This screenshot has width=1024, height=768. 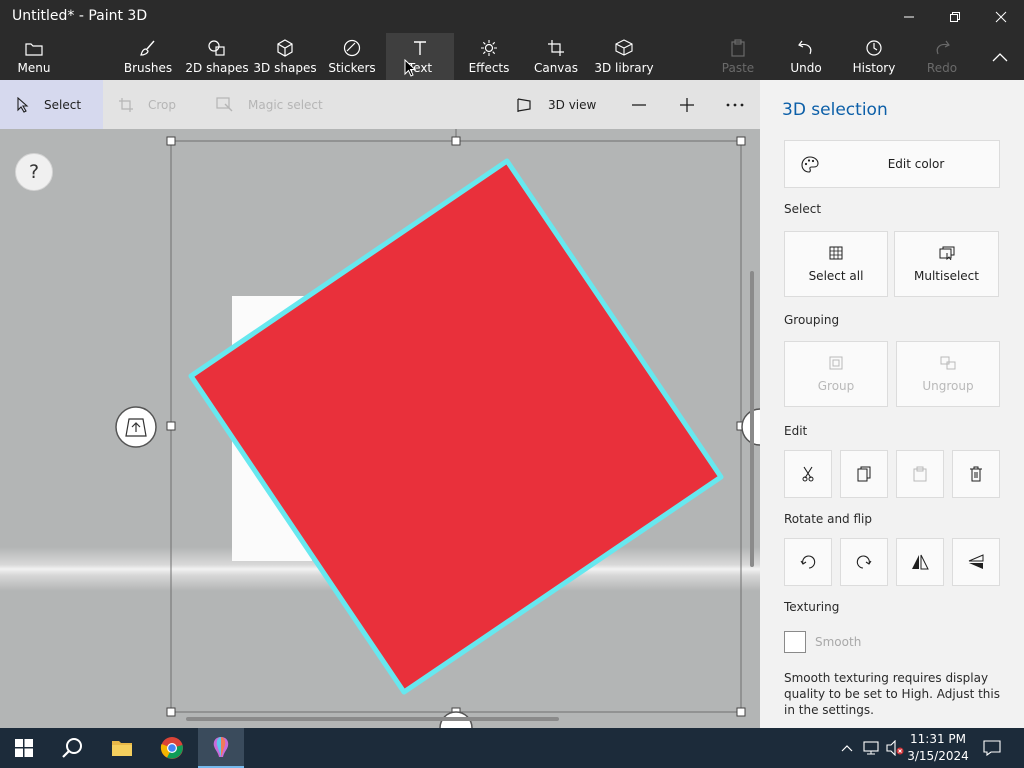 I want to click on 3d-library-label: 3D library, so click(x=624, y=68).